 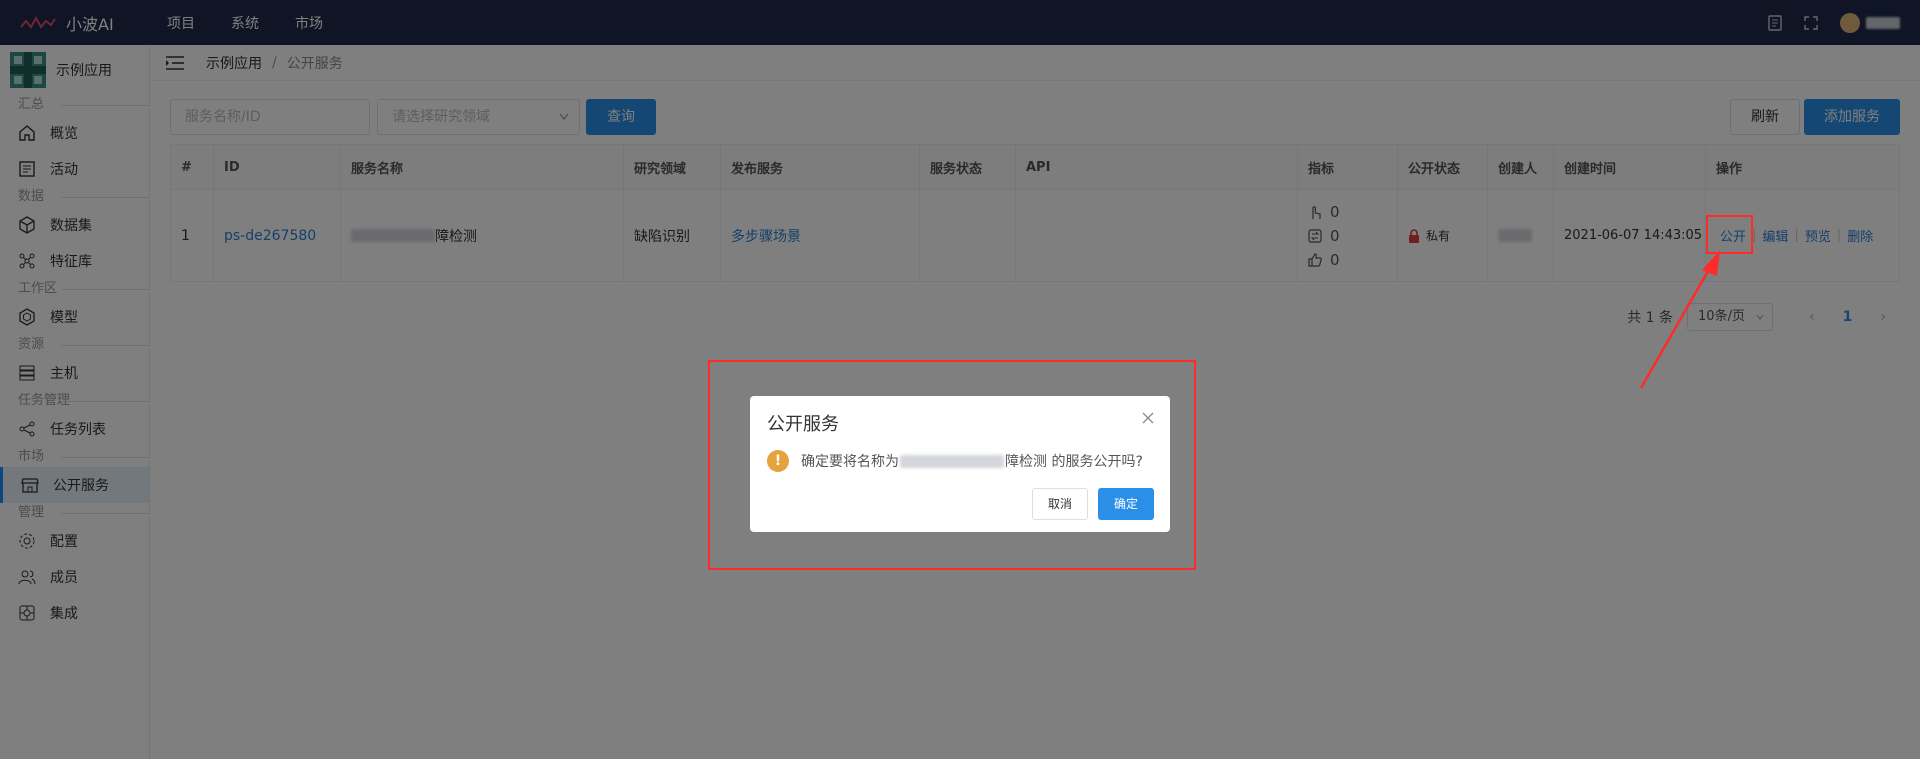 I want to click on warning-icon: !, so click(x=778, y=461).